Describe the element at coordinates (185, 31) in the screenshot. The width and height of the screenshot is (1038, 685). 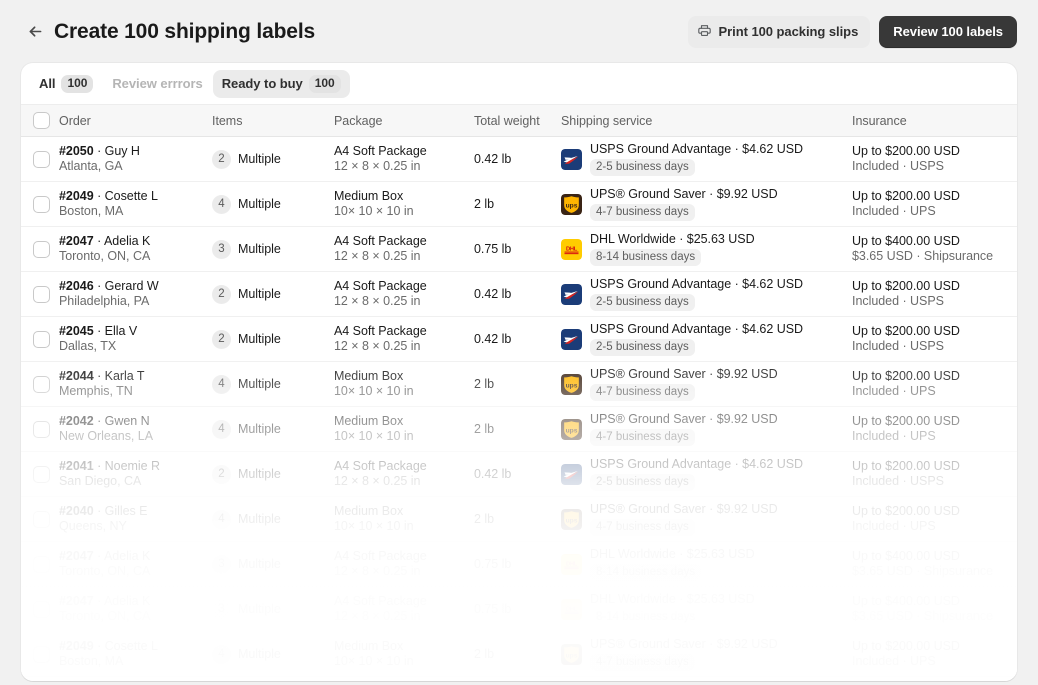
I see `page-title: Create 100 shipping labels` at that location.